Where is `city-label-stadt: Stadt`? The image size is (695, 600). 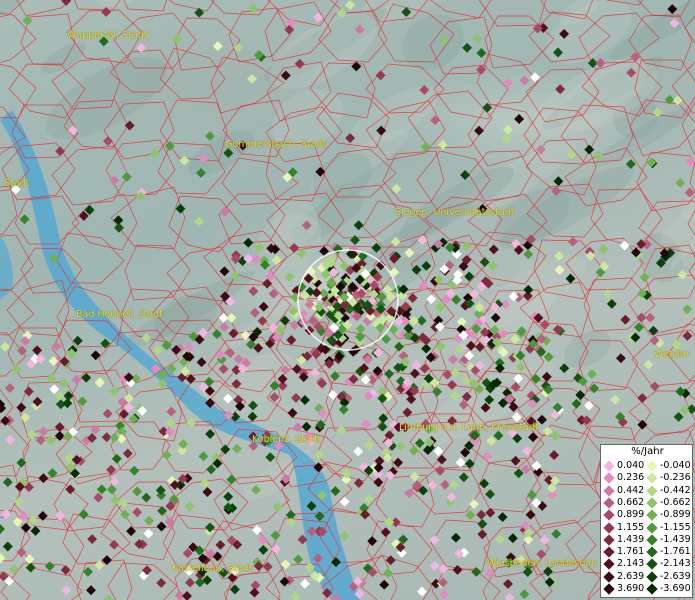
city-label-stadt: Stadt is located at coordinates (17, 183).